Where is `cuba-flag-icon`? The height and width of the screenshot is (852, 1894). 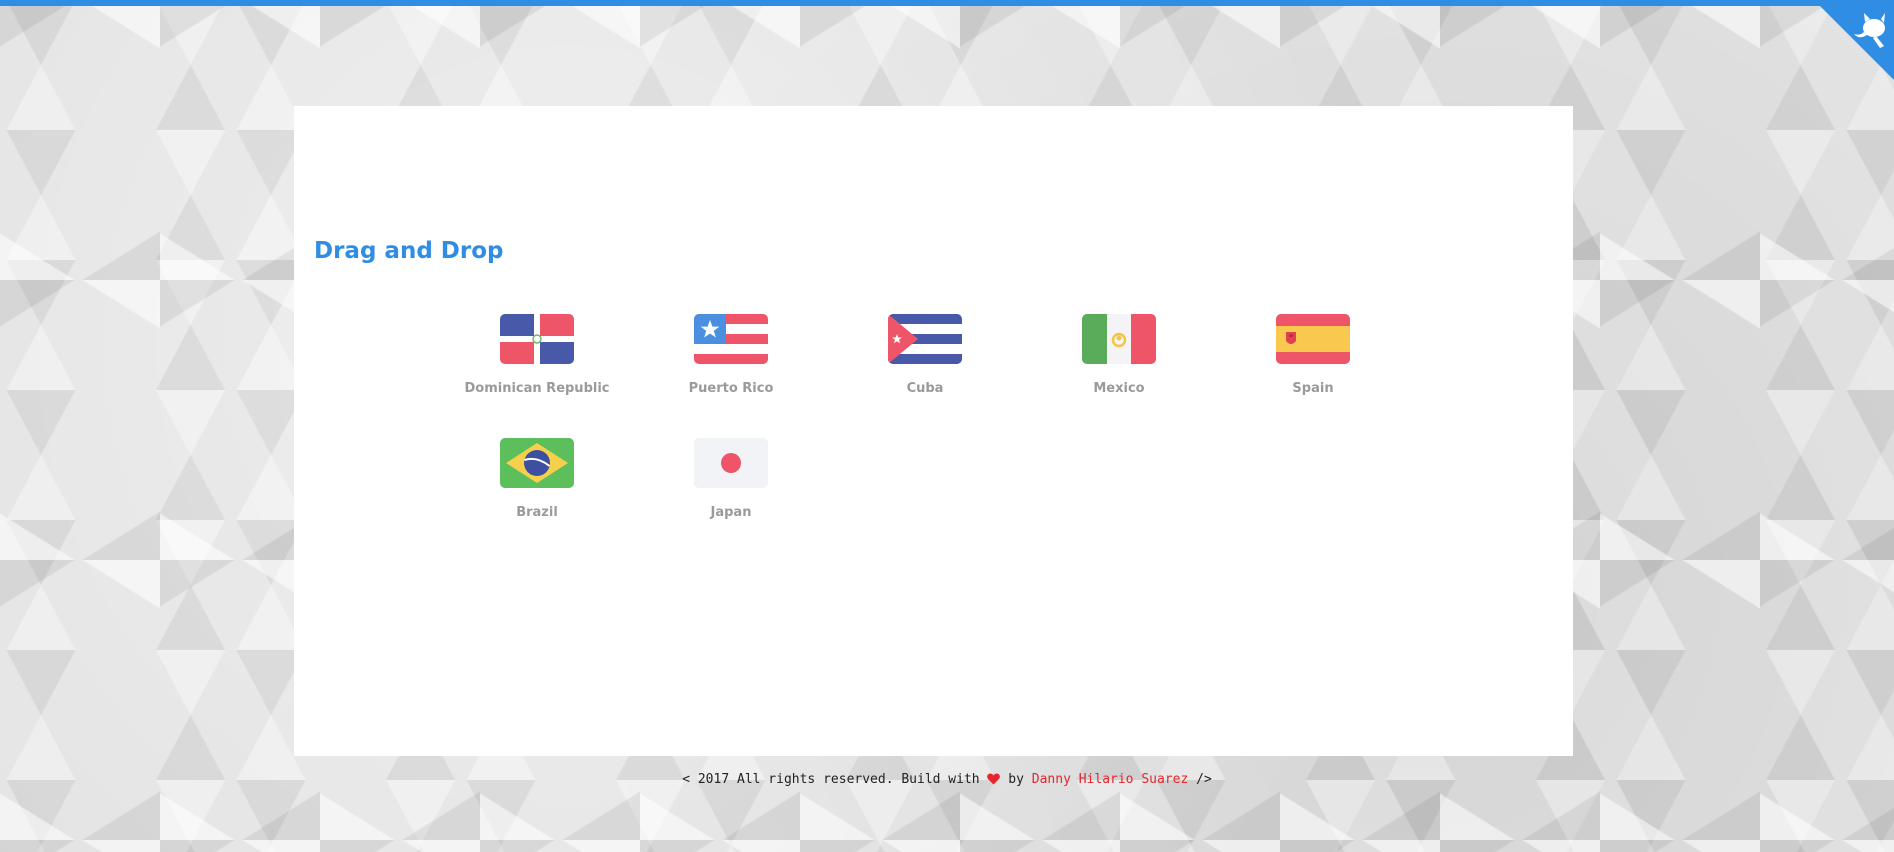
cuba-flag-icon is located at coordinates (925, 339).